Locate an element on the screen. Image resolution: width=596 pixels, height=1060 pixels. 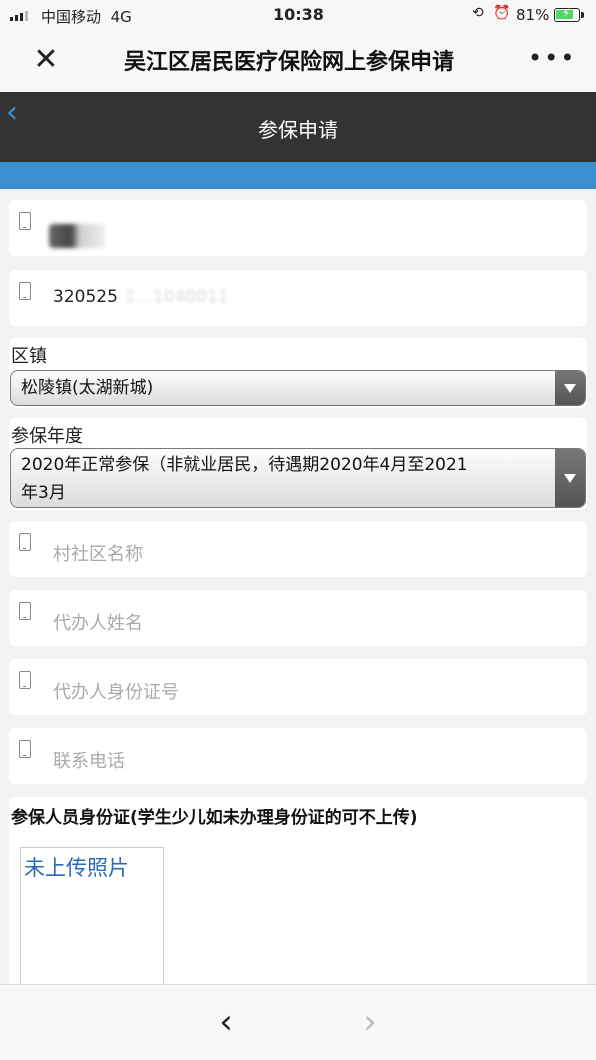
webview-title: 吴江区居民医疗保险网上参保申请 is located at coordinates (289, 62).